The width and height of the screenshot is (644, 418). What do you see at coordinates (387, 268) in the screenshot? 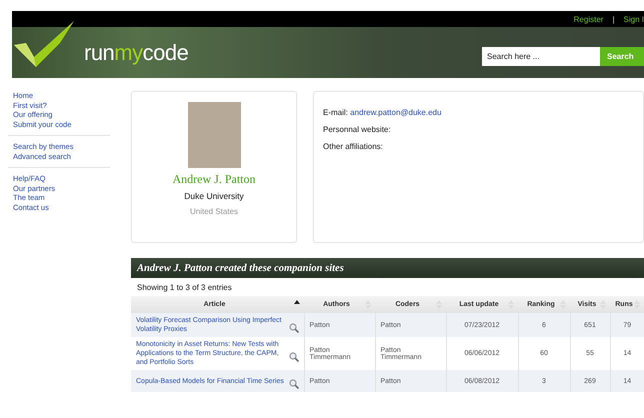
I see `section-title: Andrew J. Patton created these companion sites` at bounding box center [387, 268].